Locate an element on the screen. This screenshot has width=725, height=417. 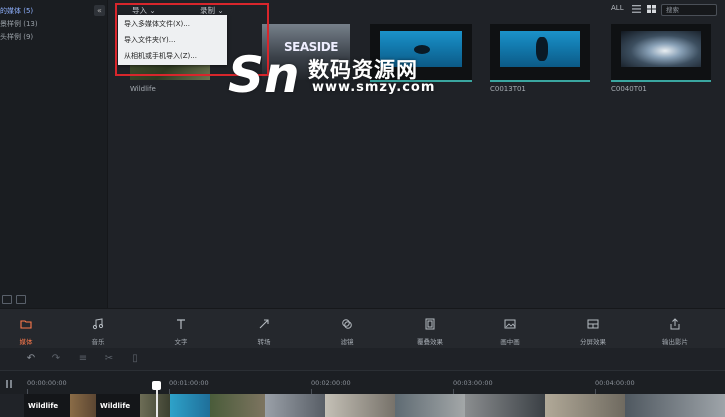
adjust-icon: ≡ is located at coordinates (83, 359).